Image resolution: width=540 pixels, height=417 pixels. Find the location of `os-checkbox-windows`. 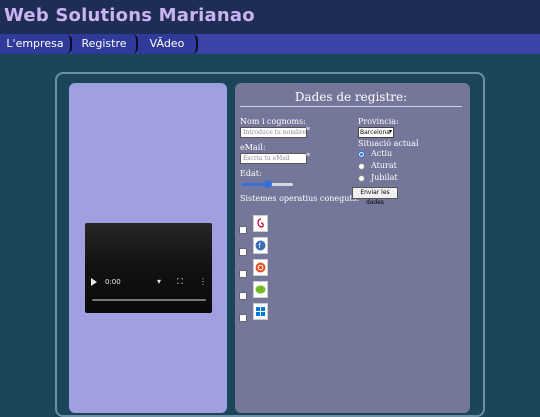

os-checkbox-windows is located at coordinates (243, 318).